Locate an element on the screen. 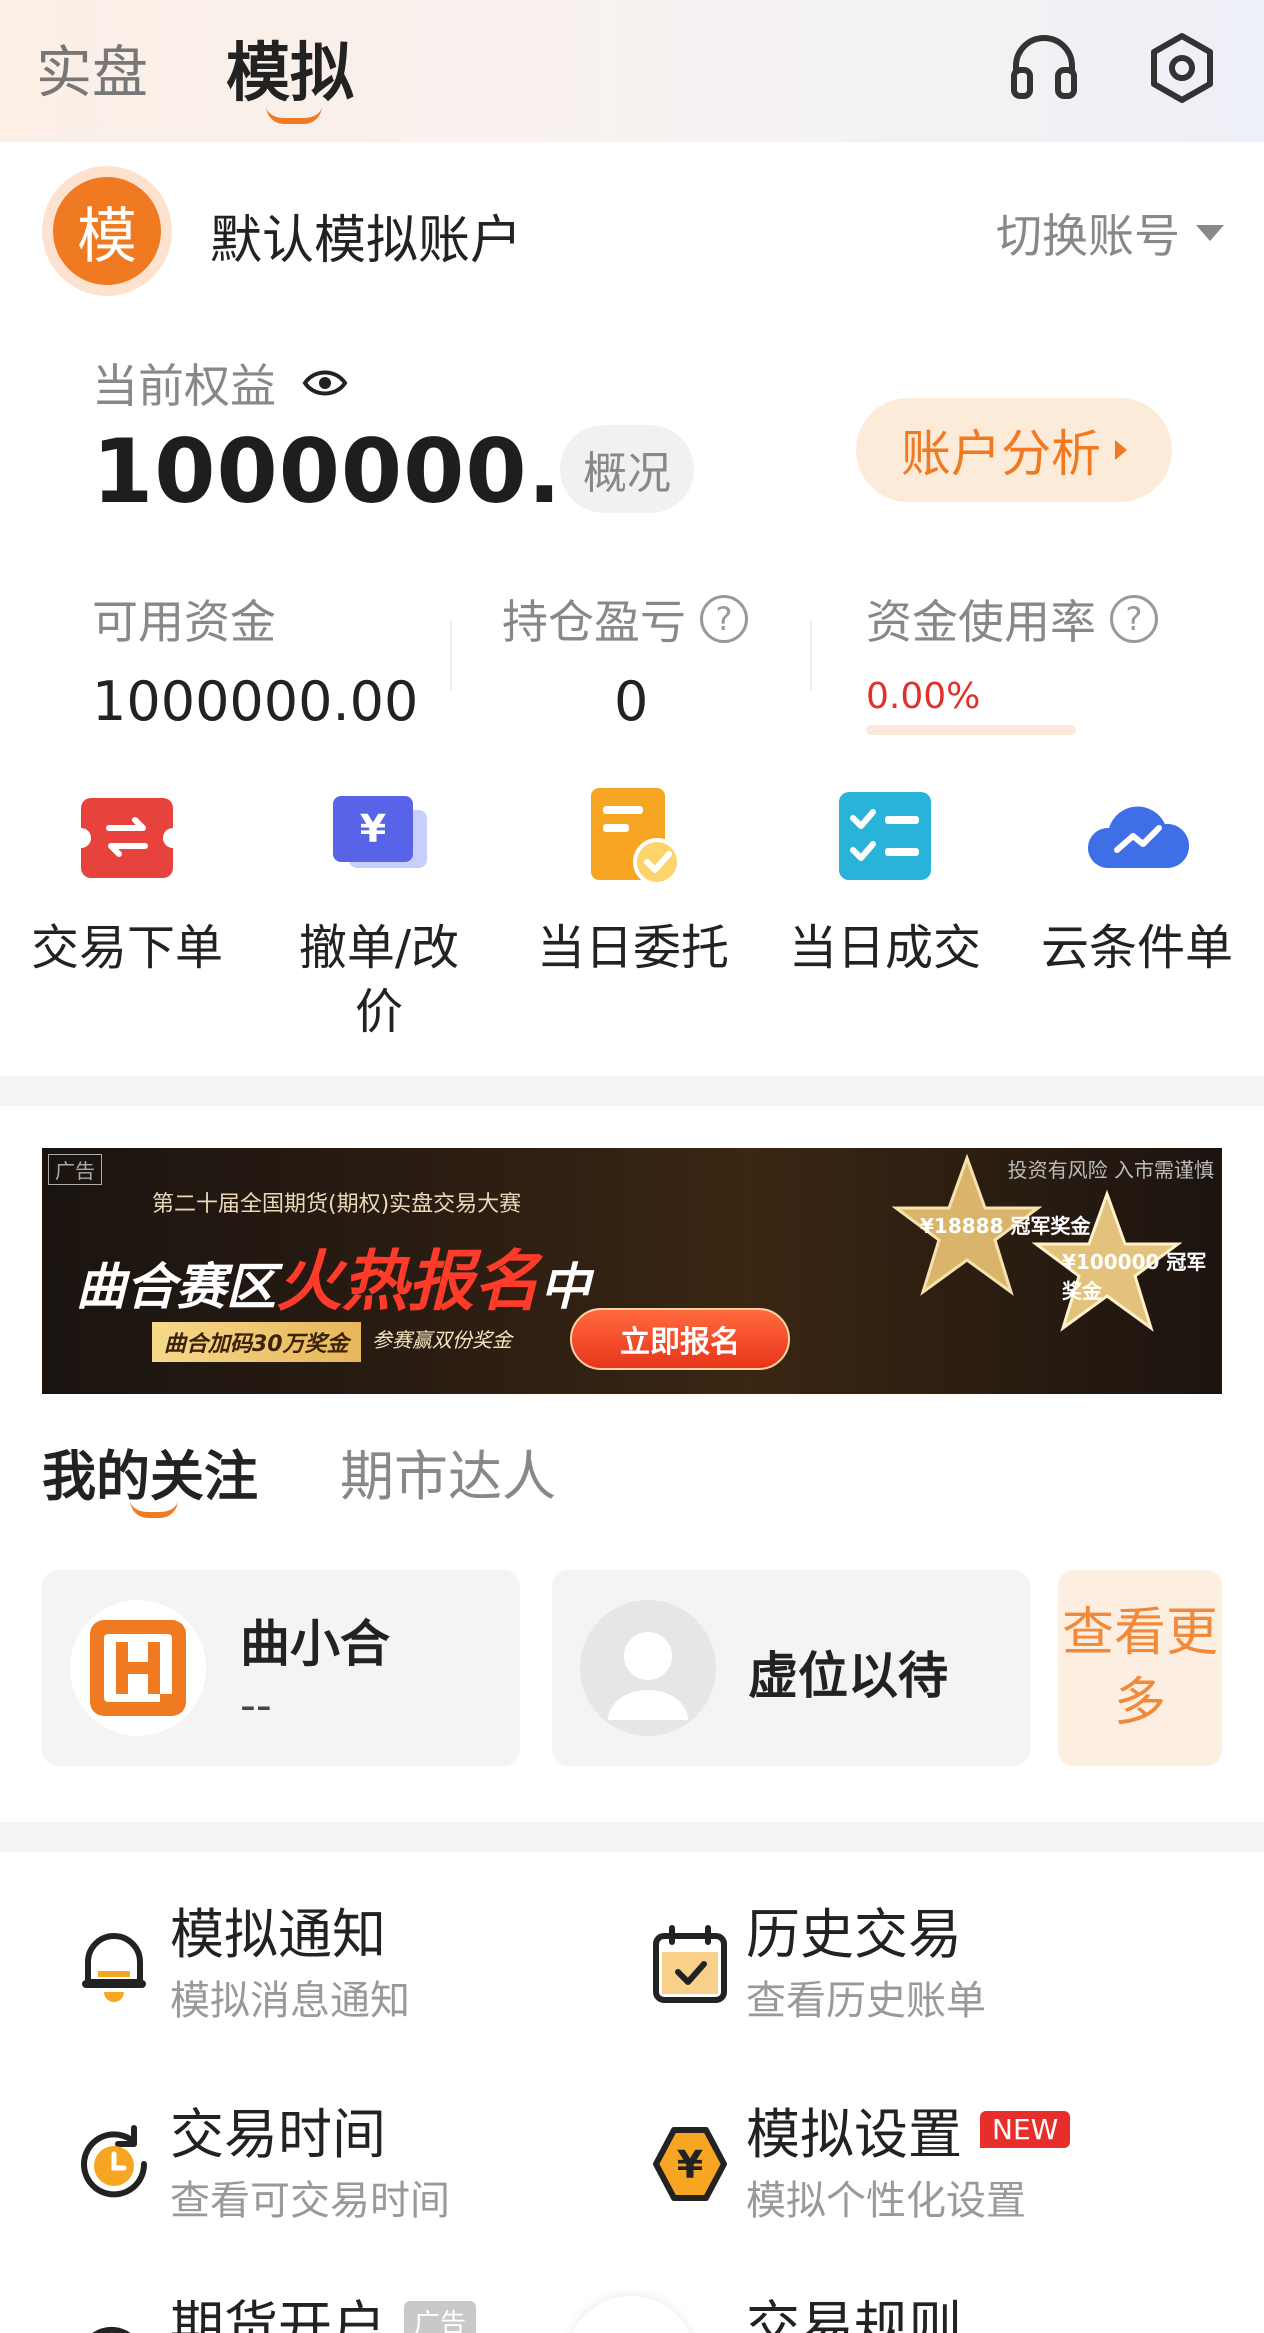  menu-title-text: 模拟设置 is located at coordinates (854, 2134).